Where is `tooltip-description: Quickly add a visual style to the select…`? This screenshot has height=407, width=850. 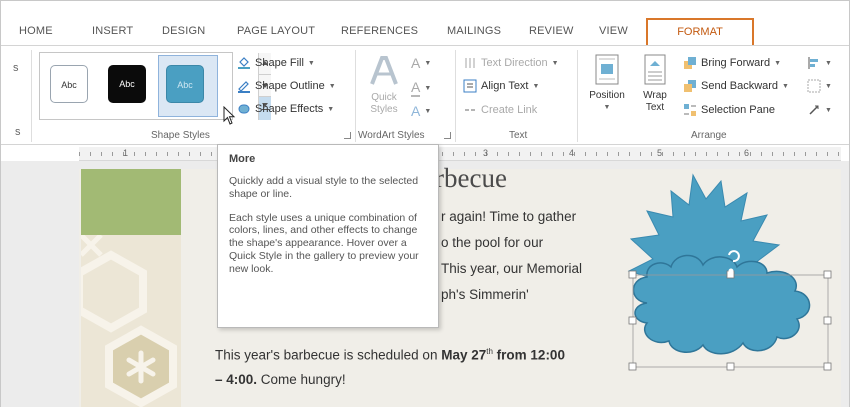 tooltip-description: Quickly add a visual style to the select… is located at coordinates (324, 187).